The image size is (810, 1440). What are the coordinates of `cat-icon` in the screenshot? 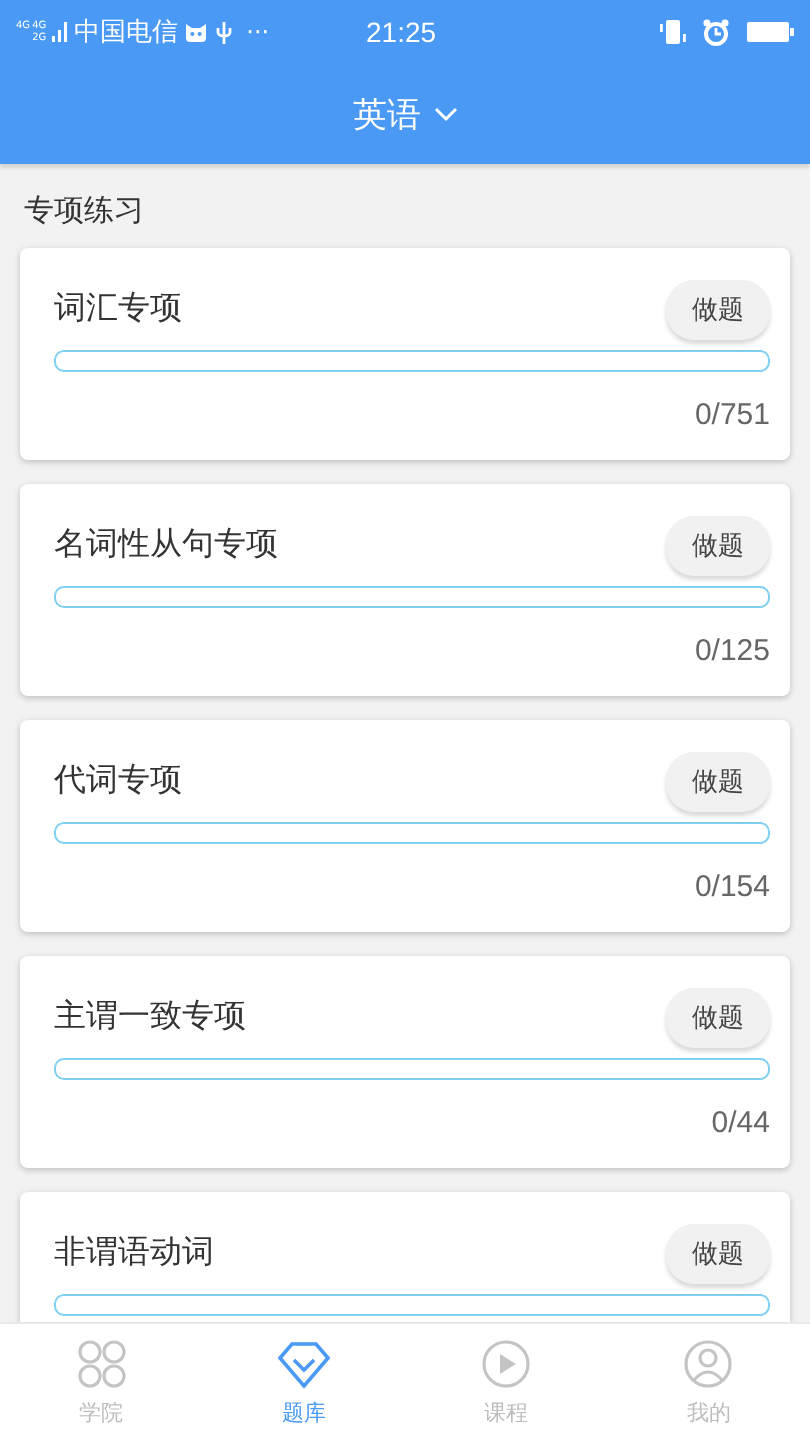 It's located at (196, 32).